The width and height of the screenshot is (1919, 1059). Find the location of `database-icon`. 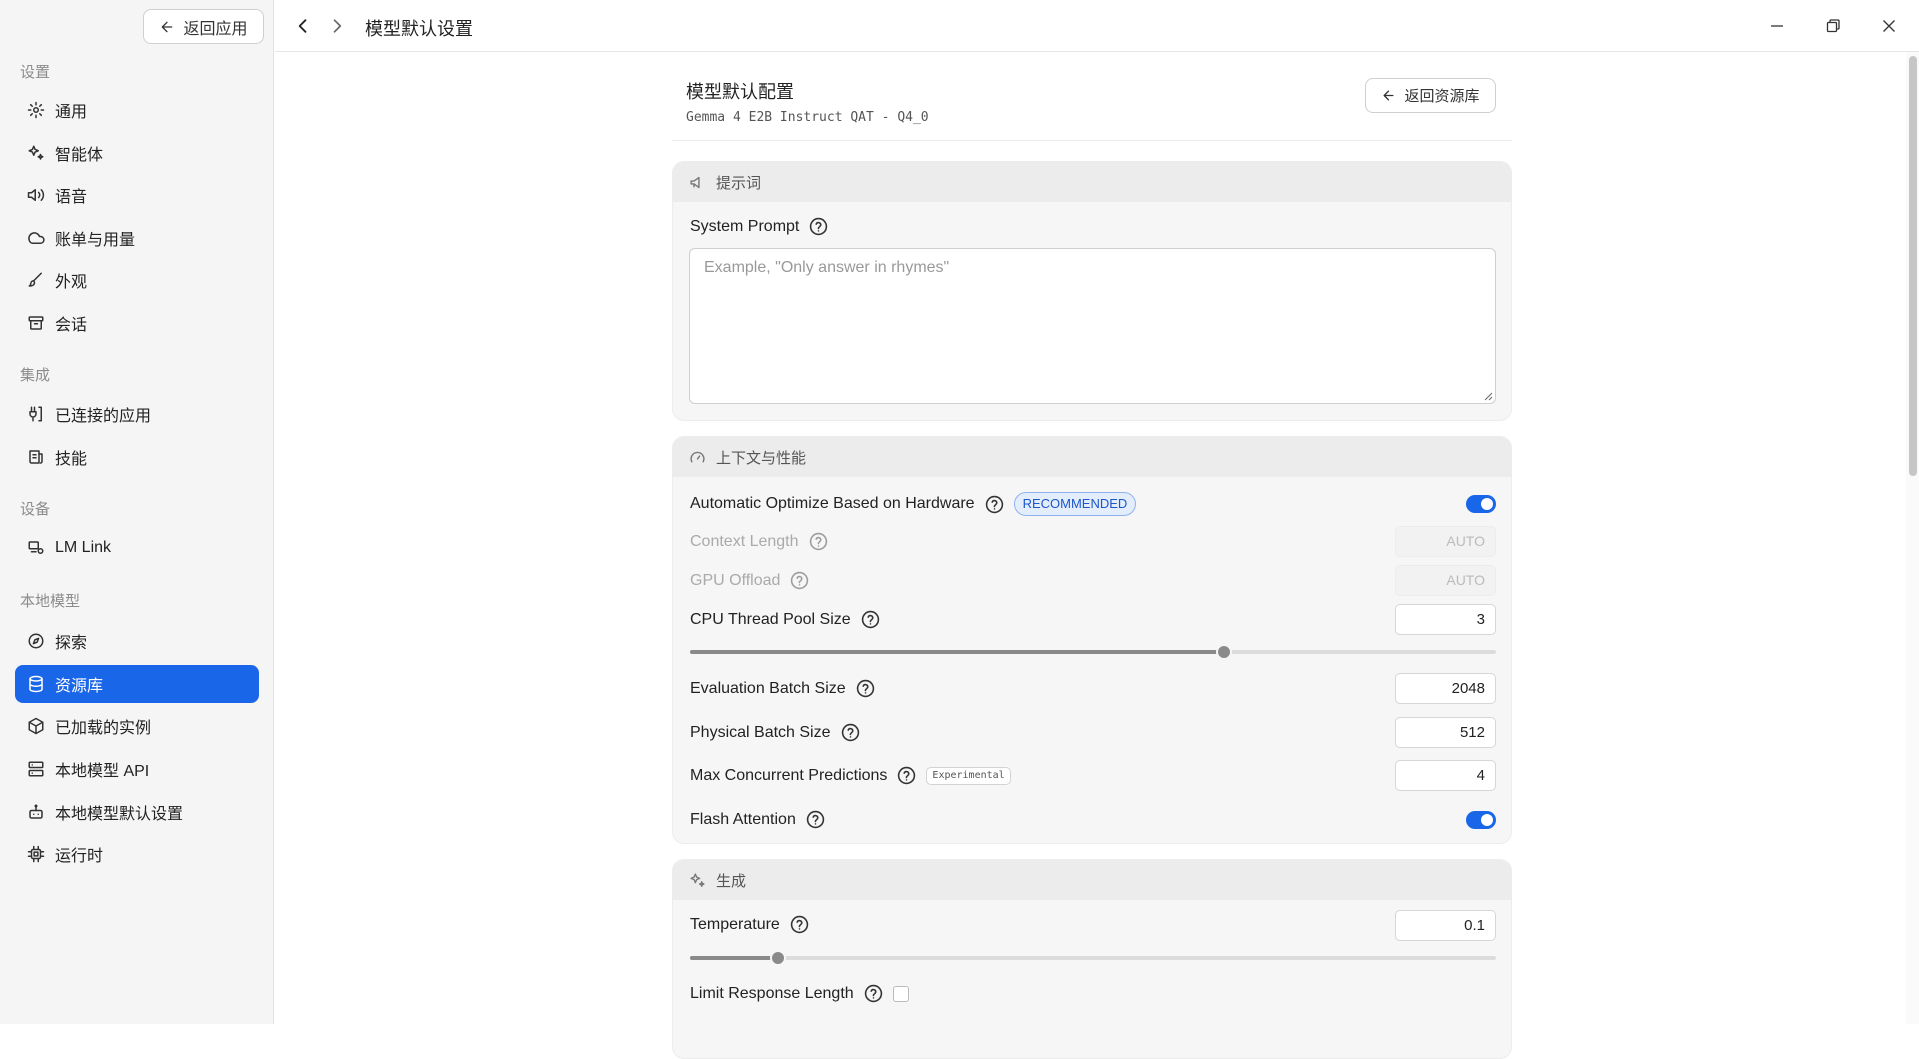

database-icon is located at coordinates (36, 684).